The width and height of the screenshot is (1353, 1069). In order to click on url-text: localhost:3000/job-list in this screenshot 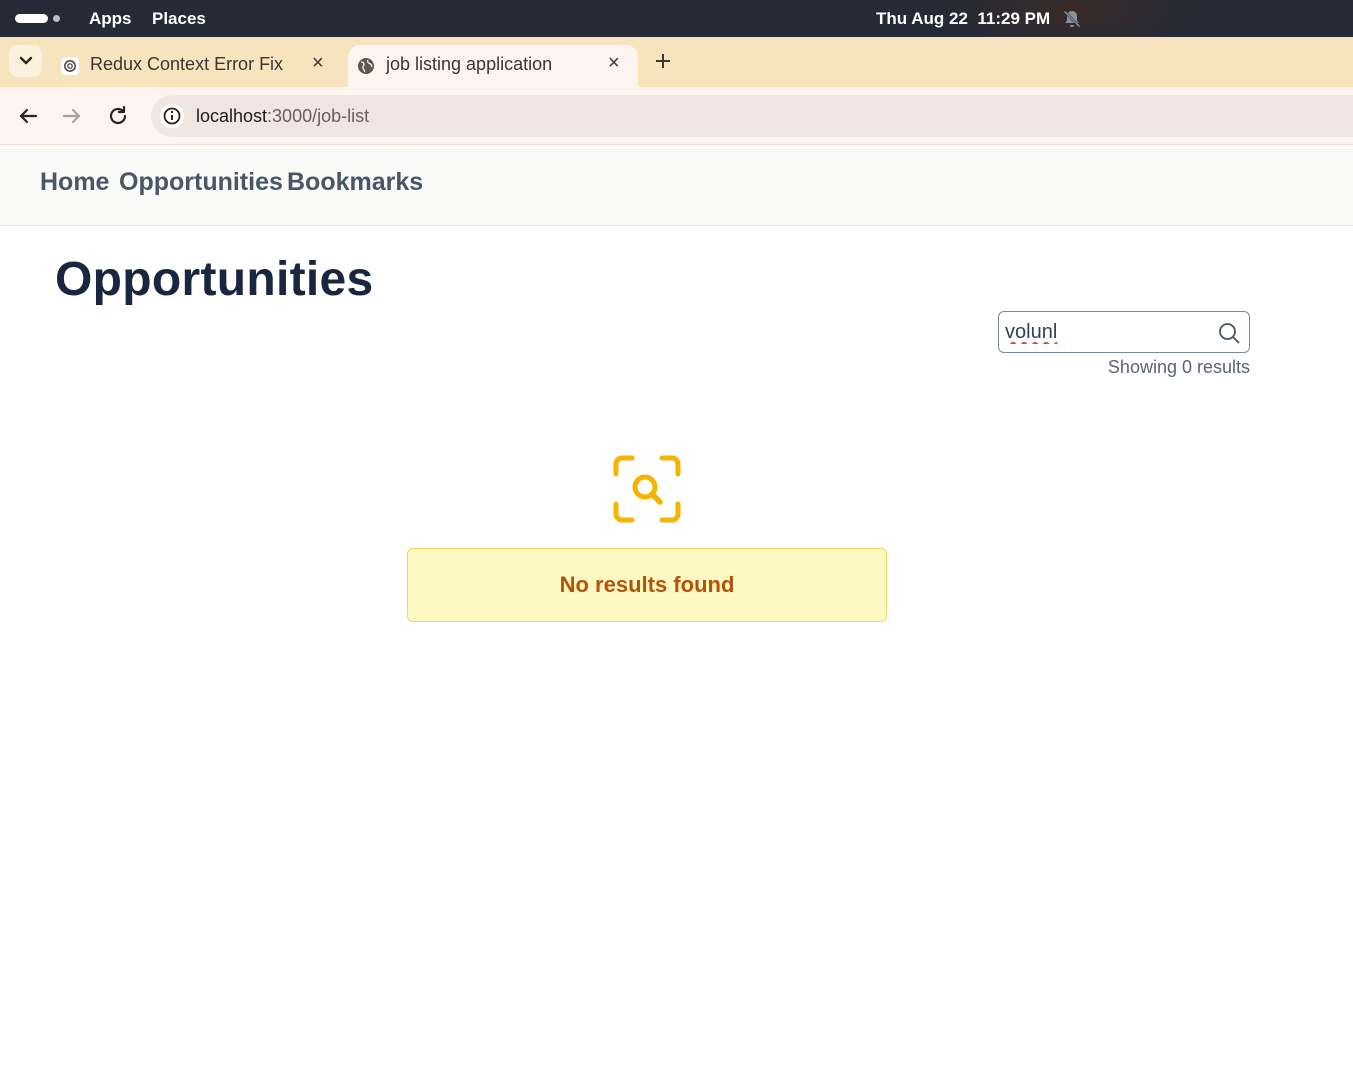, I will do `click(282, 116)`.